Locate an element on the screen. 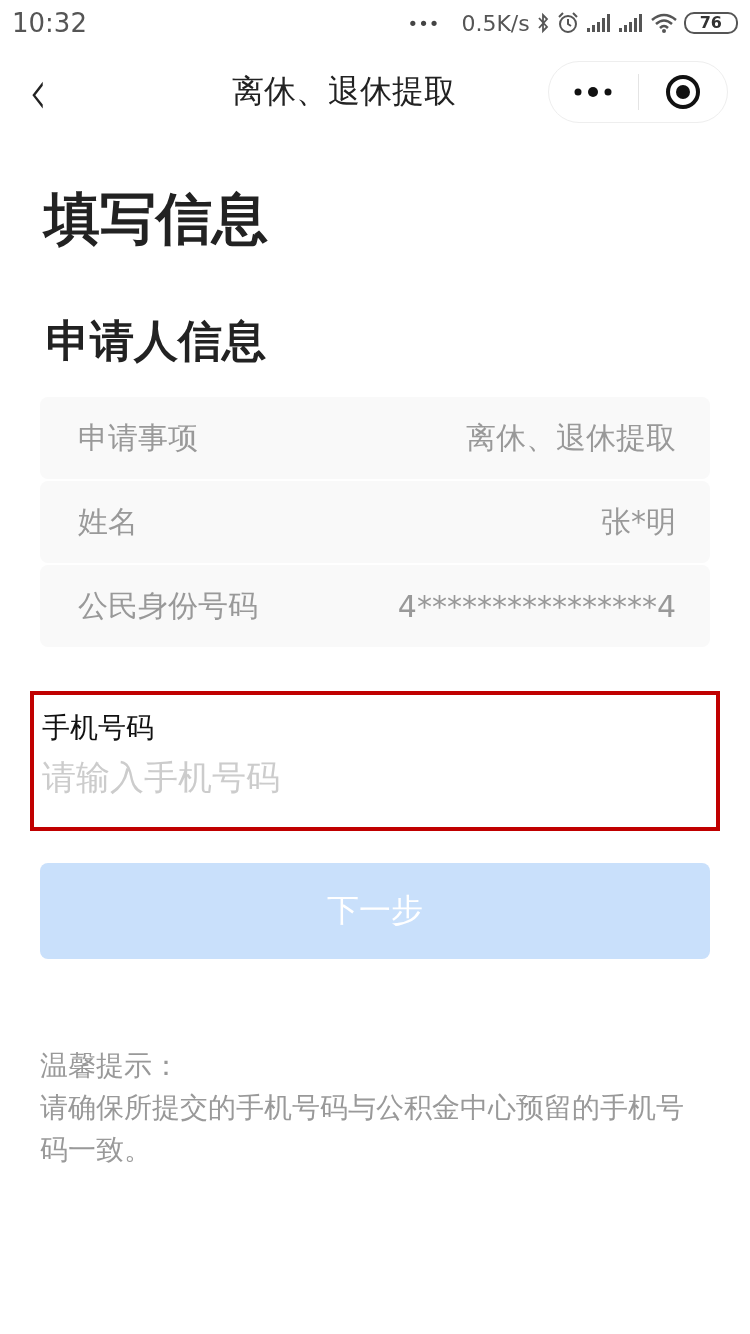  network-speed: 0.5K/s is located at coordinates (495, 23).